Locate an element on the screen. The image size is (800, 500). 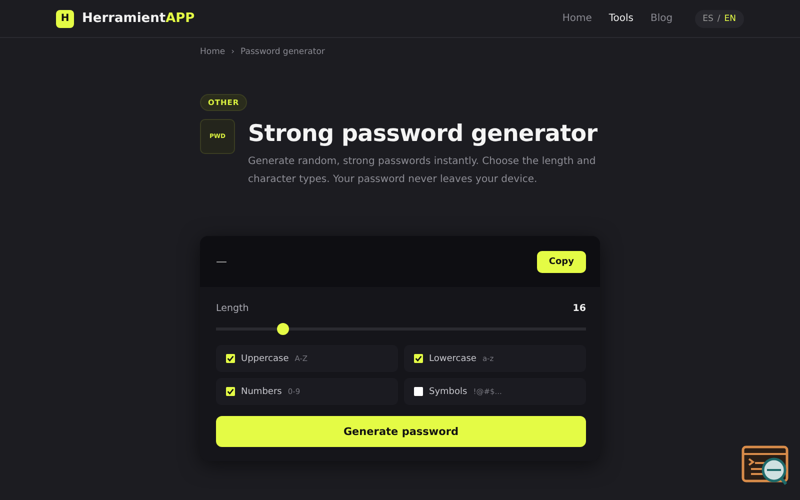
option-label: Symbols is located at coordinates (448, 391).